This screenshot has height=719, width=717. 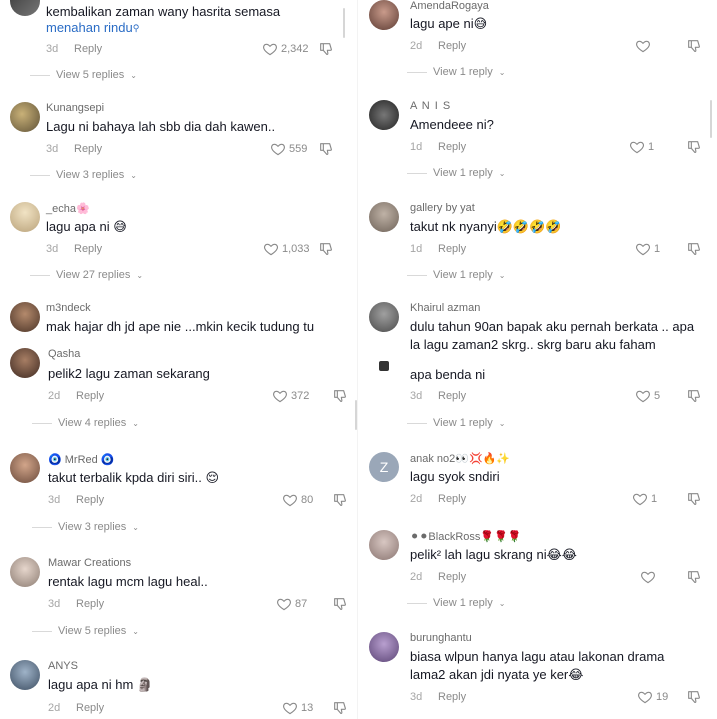 I want to click on chevron-down-icon: ⌄, so click(x=502, y=72).